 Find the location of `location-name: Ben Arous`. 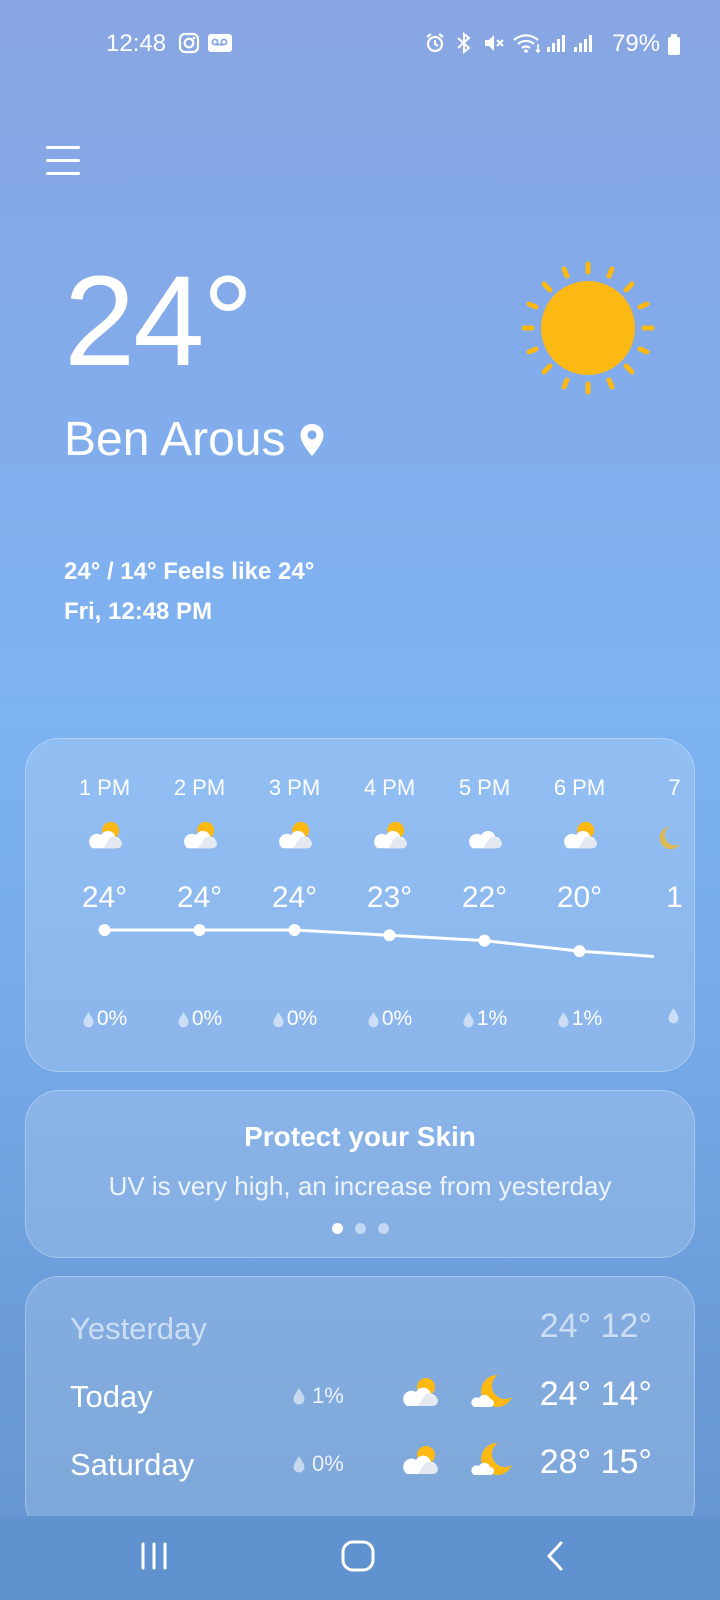

location-name: Ben Arous is located at coordinates (175, 439).